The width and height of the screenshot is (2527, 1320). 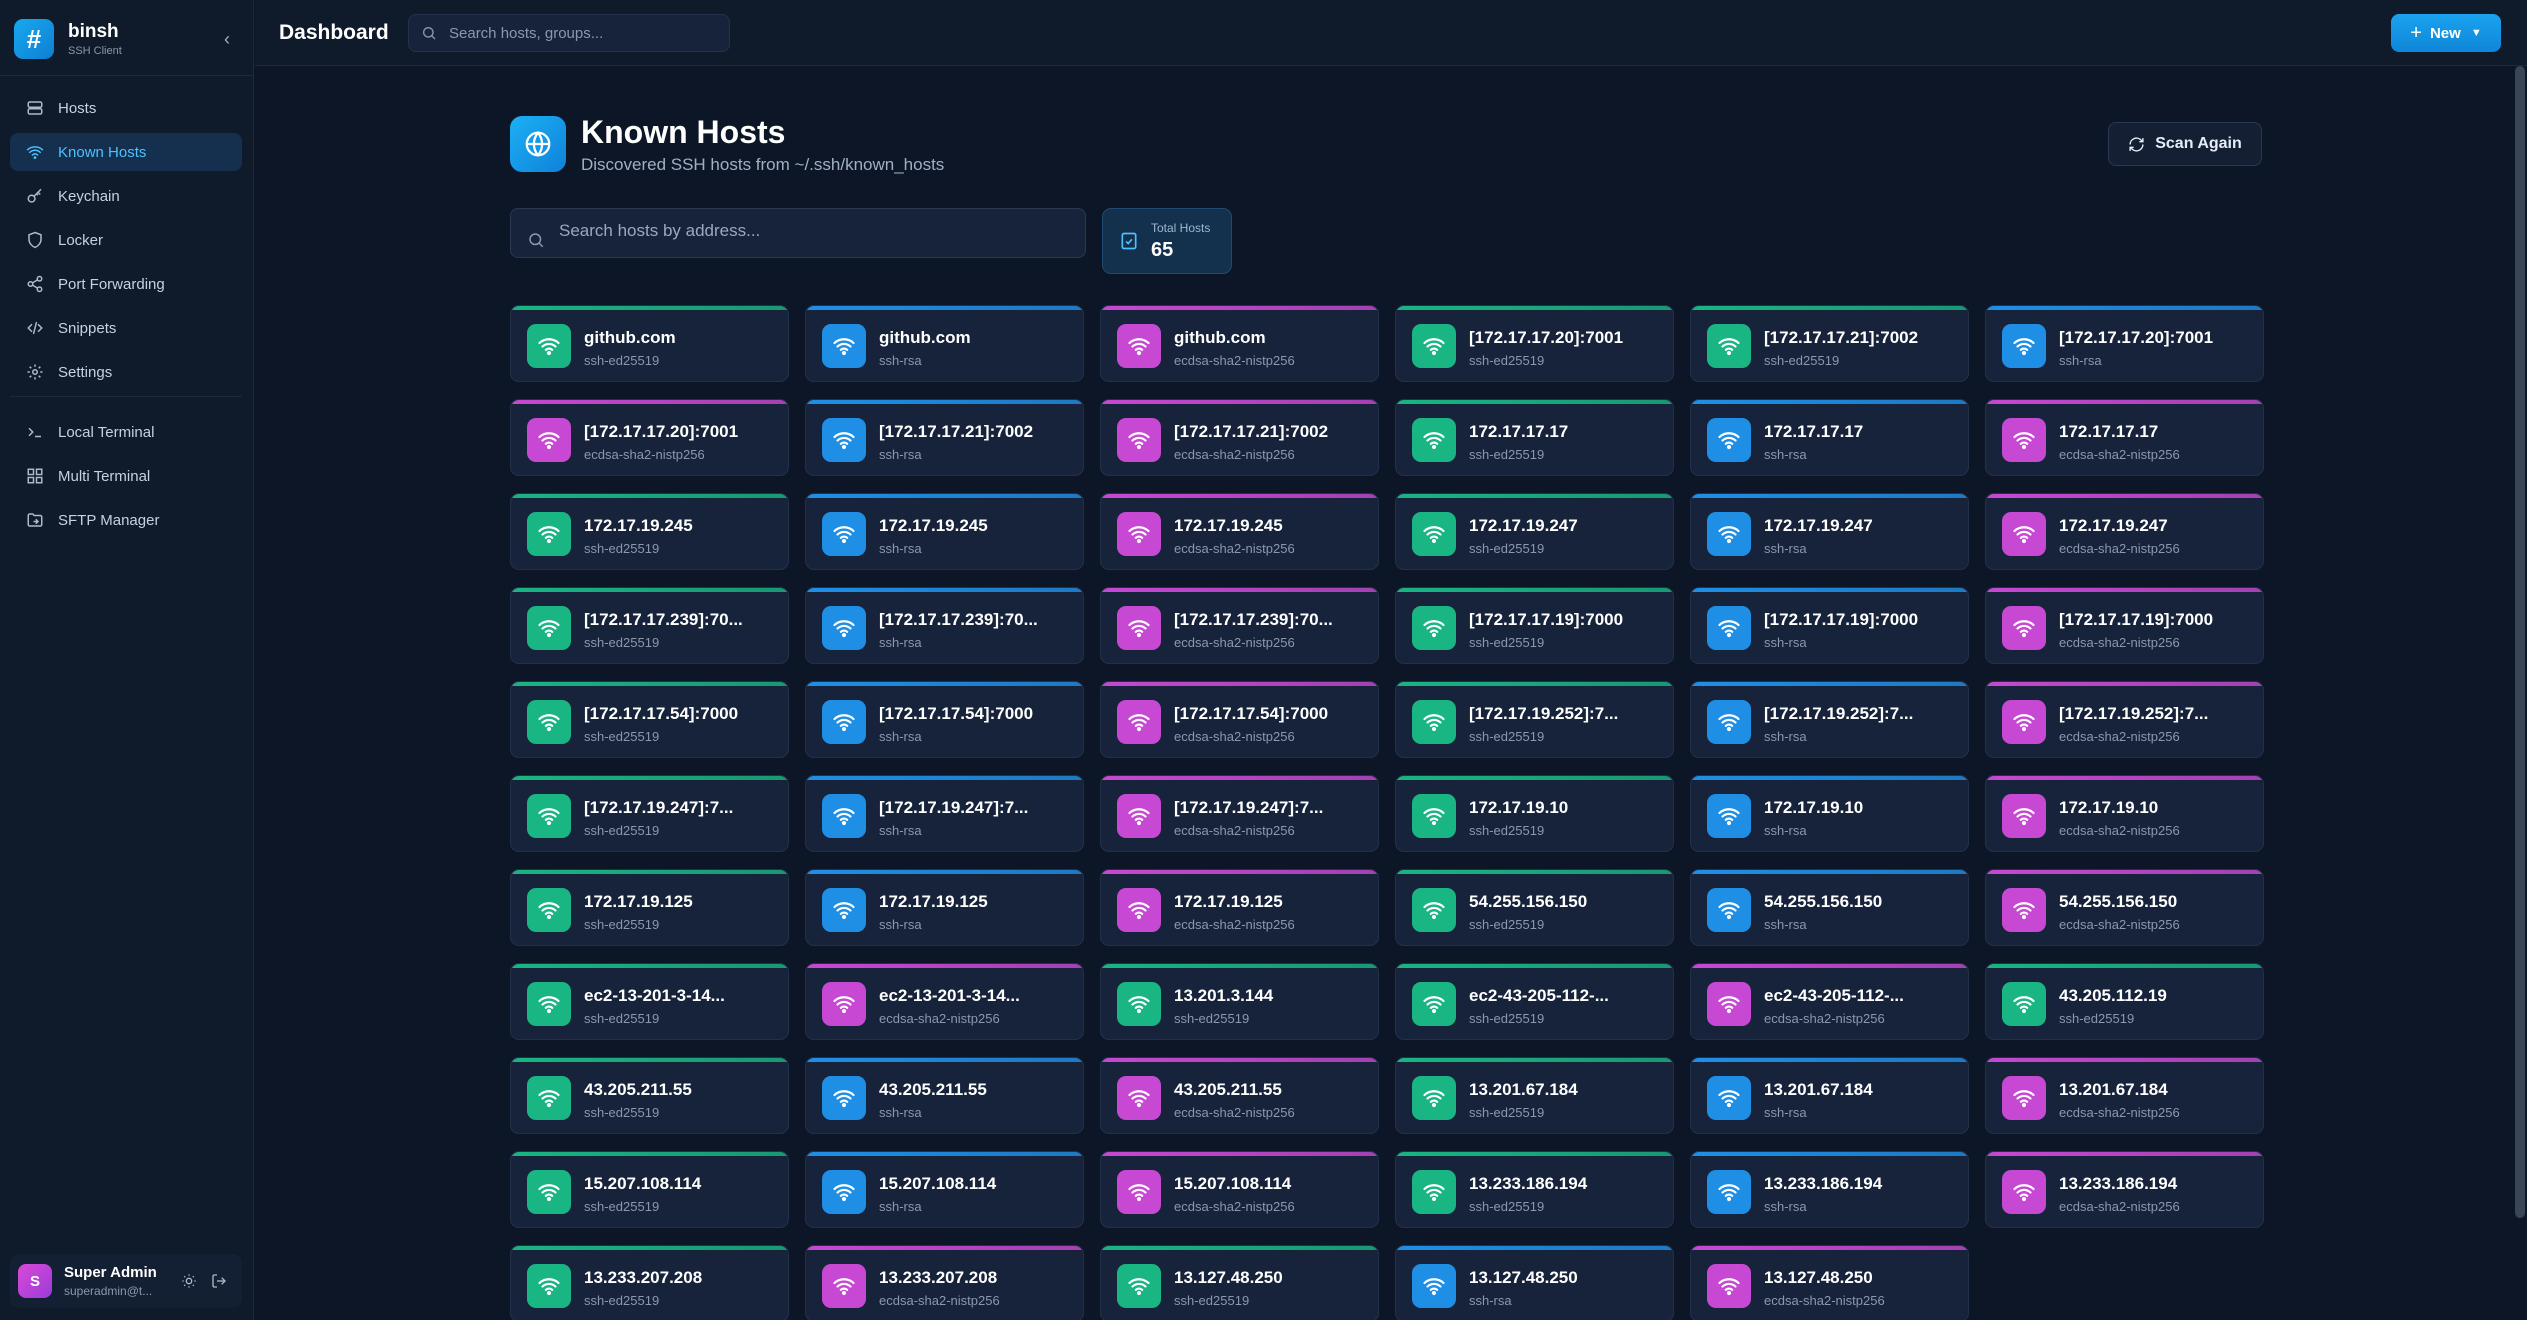 What do you see at coordinates (2124, 1095) in the screenshot?
I see `host-card: 13.201.67.184 ecdsa-sha2-nistp256` at bounding box center [2124, 1095].